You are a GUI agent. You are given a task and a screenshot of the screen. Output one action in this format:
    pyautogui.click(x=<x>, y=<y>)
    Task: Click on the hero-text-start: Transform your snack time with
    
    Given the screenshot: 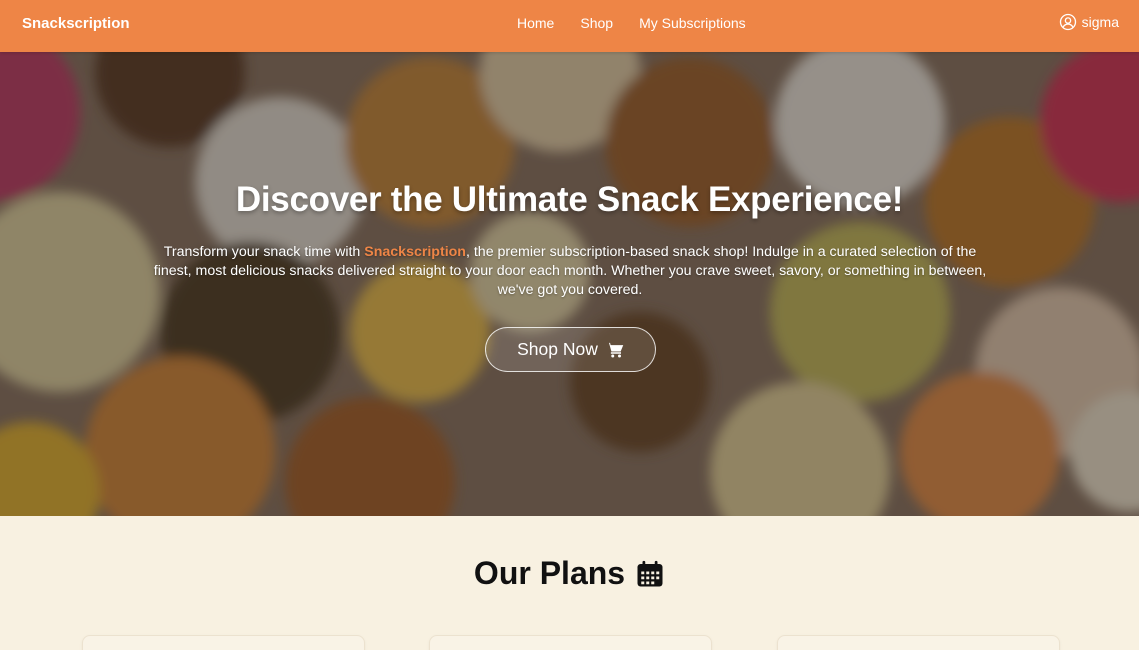 What is the action you would take?
    pyautogui.click(x=264, y=252)
    